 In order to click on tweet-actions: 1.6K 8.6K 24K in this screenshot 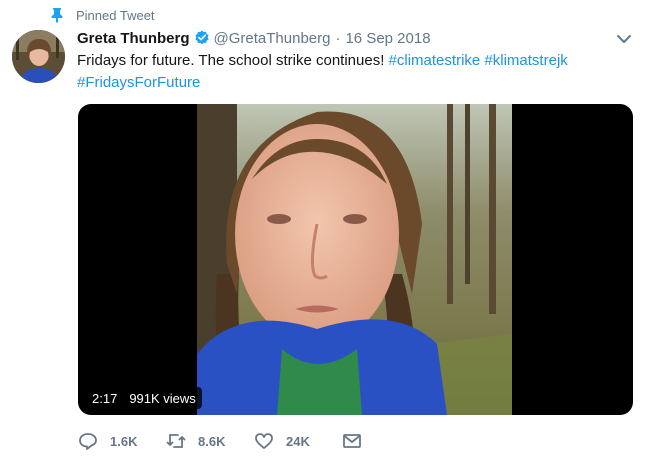, I will do `click(226, 441)`.